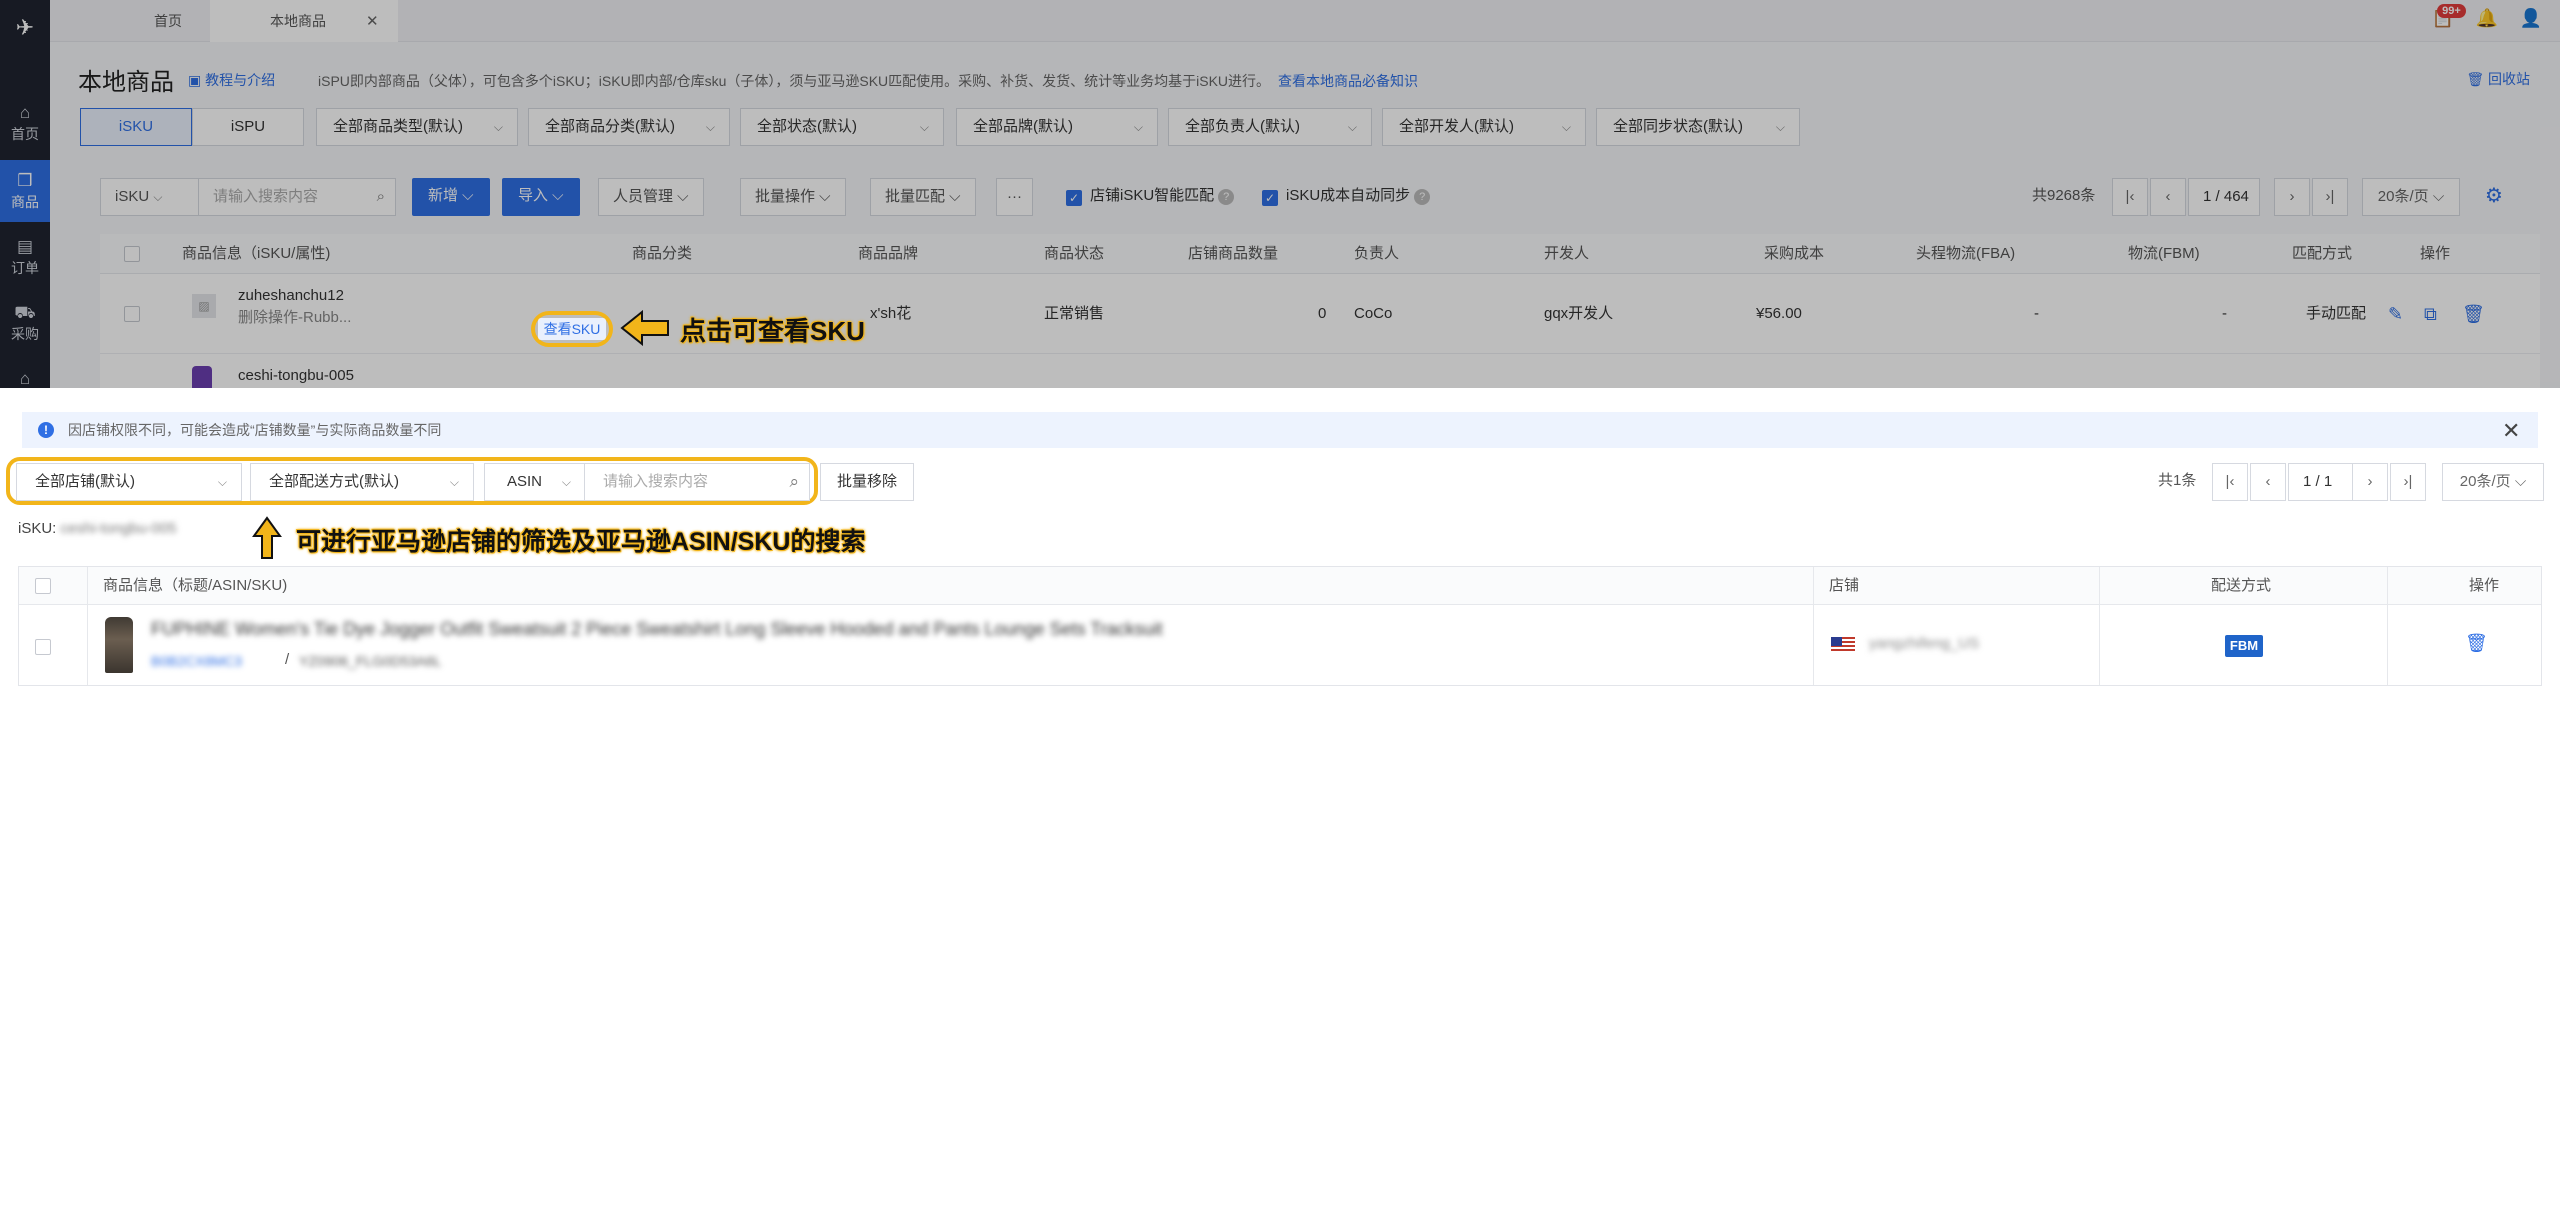 This screenshot has height=1223, width=2560. Describe the element at coordinates (2493, 482) in the screenshot. I see `page-size-select: 20条/页 ⌵` at that location.